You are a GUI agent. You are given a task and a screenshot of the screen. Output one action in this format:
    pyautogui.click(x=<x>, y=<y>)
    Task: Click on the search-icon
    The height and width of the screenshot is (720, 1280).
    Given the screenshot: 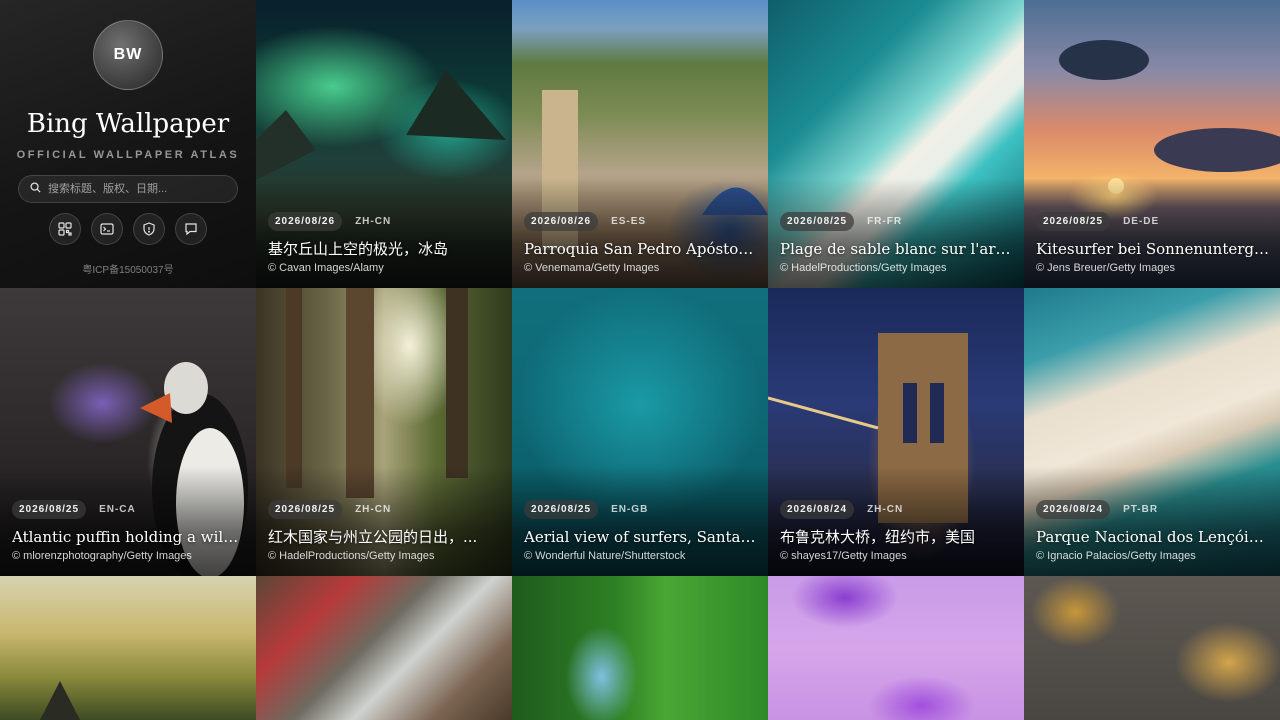 What is the action you would take?
    pyautogui.click(x=35, y=189)
    